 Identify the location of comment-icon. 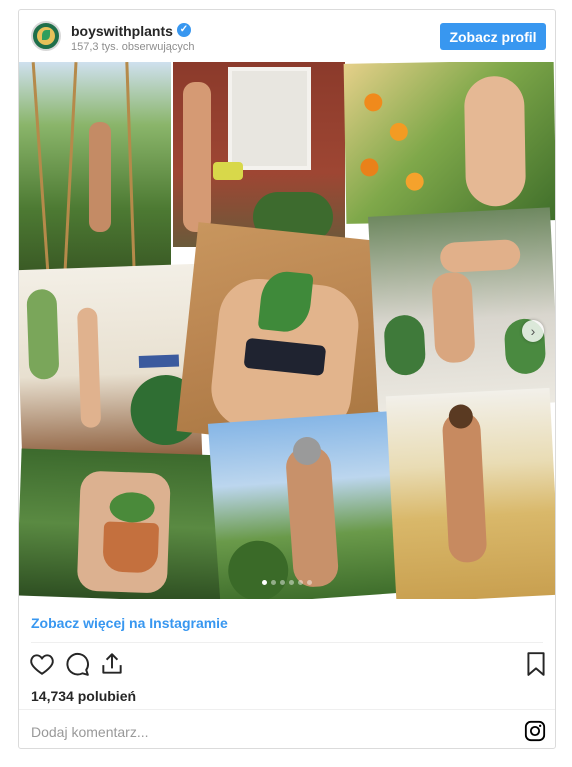
(77, 664).